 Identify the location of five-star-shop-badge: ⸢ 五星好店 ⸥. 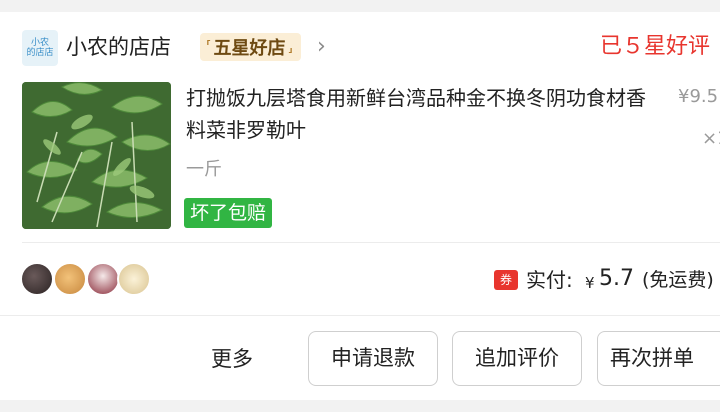
(250, 47).